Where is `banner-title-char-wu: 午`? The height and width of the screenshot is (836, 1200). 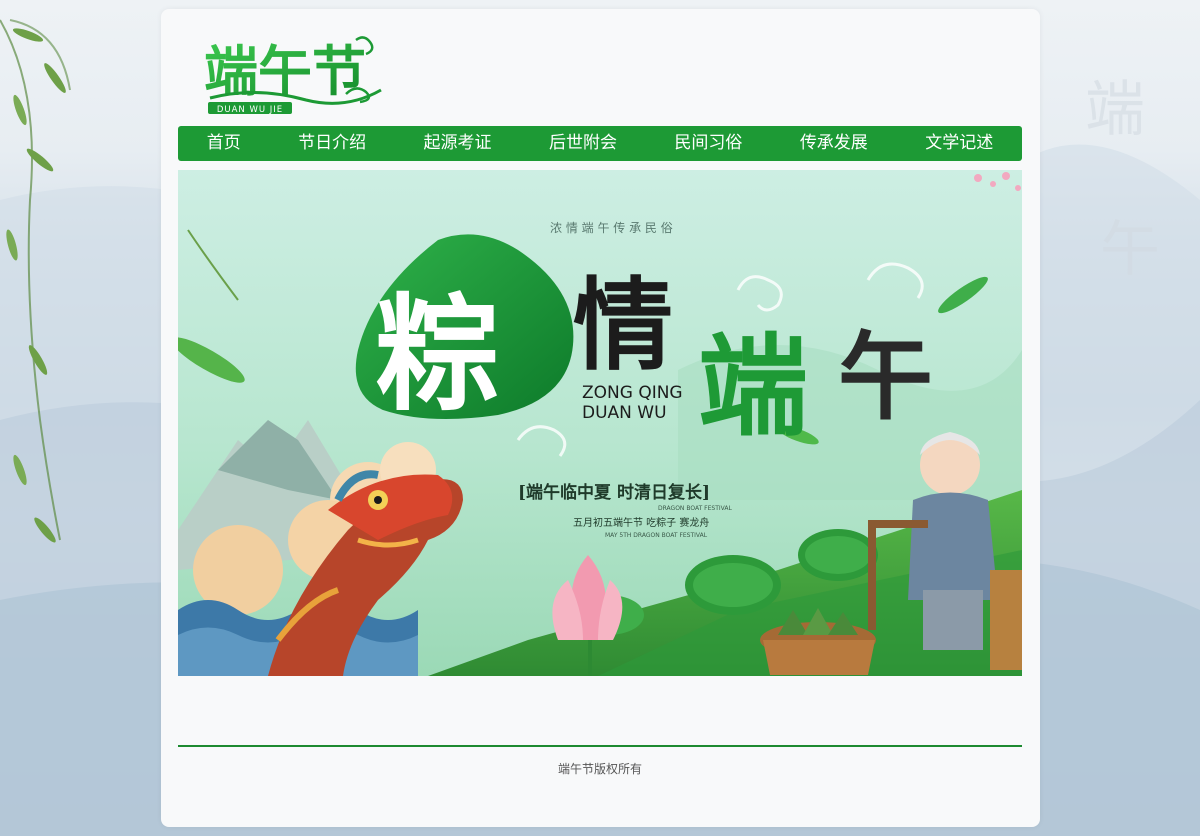 banner-title-char-wu: 午 is located at coordinates (885, 377).